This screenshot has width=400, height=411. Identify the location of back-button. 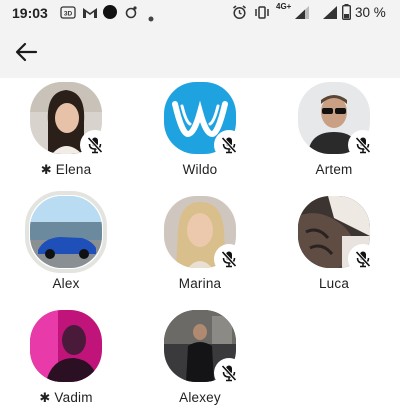
(27, 52).